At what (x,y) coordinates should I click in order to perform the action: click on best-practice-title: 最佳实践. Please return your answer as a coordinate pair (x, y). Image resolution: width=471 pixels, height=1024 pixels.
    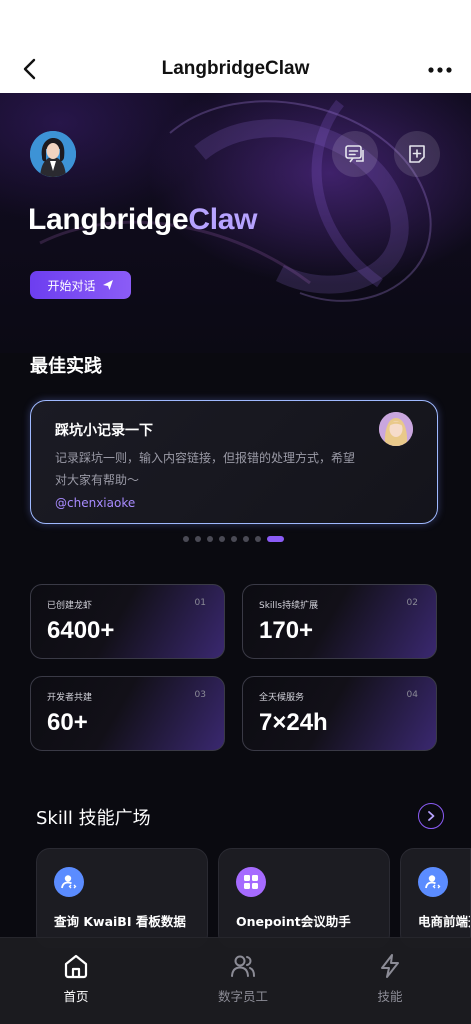
    Looking at the image, I should click on (66, 366).